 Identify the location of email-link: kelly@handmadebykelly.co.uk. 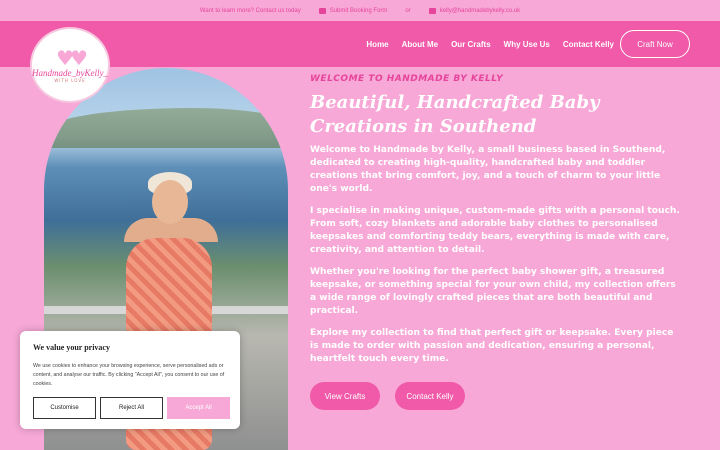
(474, 10).